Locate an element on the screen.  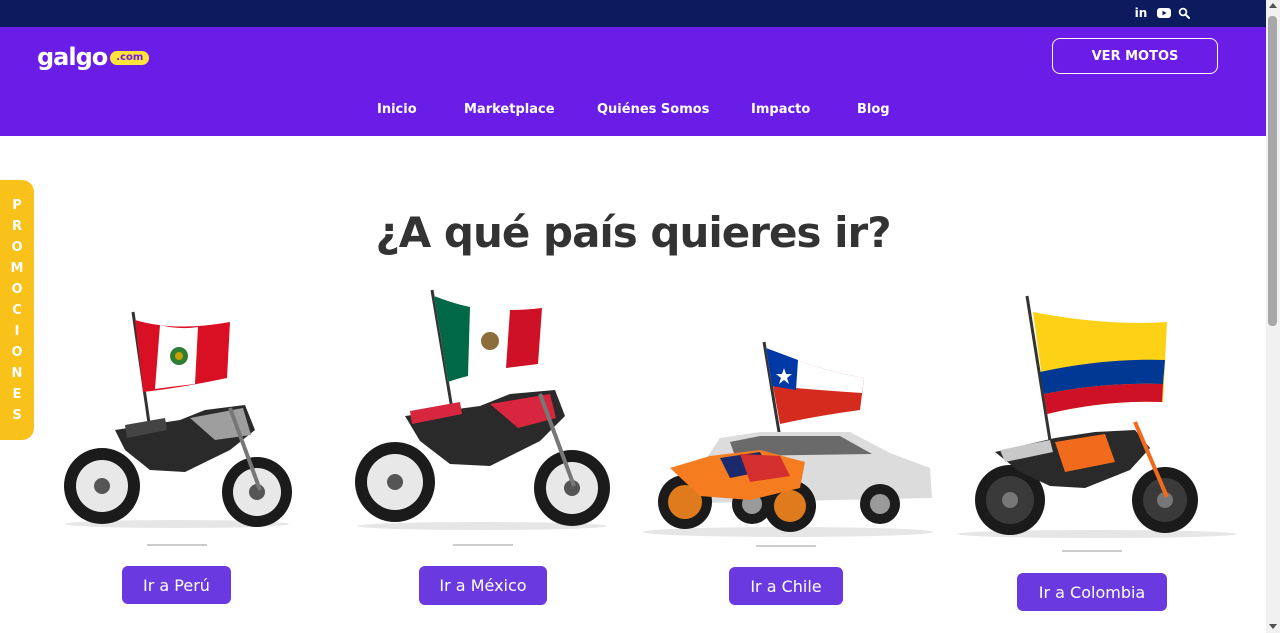
nav-item-blog: Blog is located at coordinates (873, 109).